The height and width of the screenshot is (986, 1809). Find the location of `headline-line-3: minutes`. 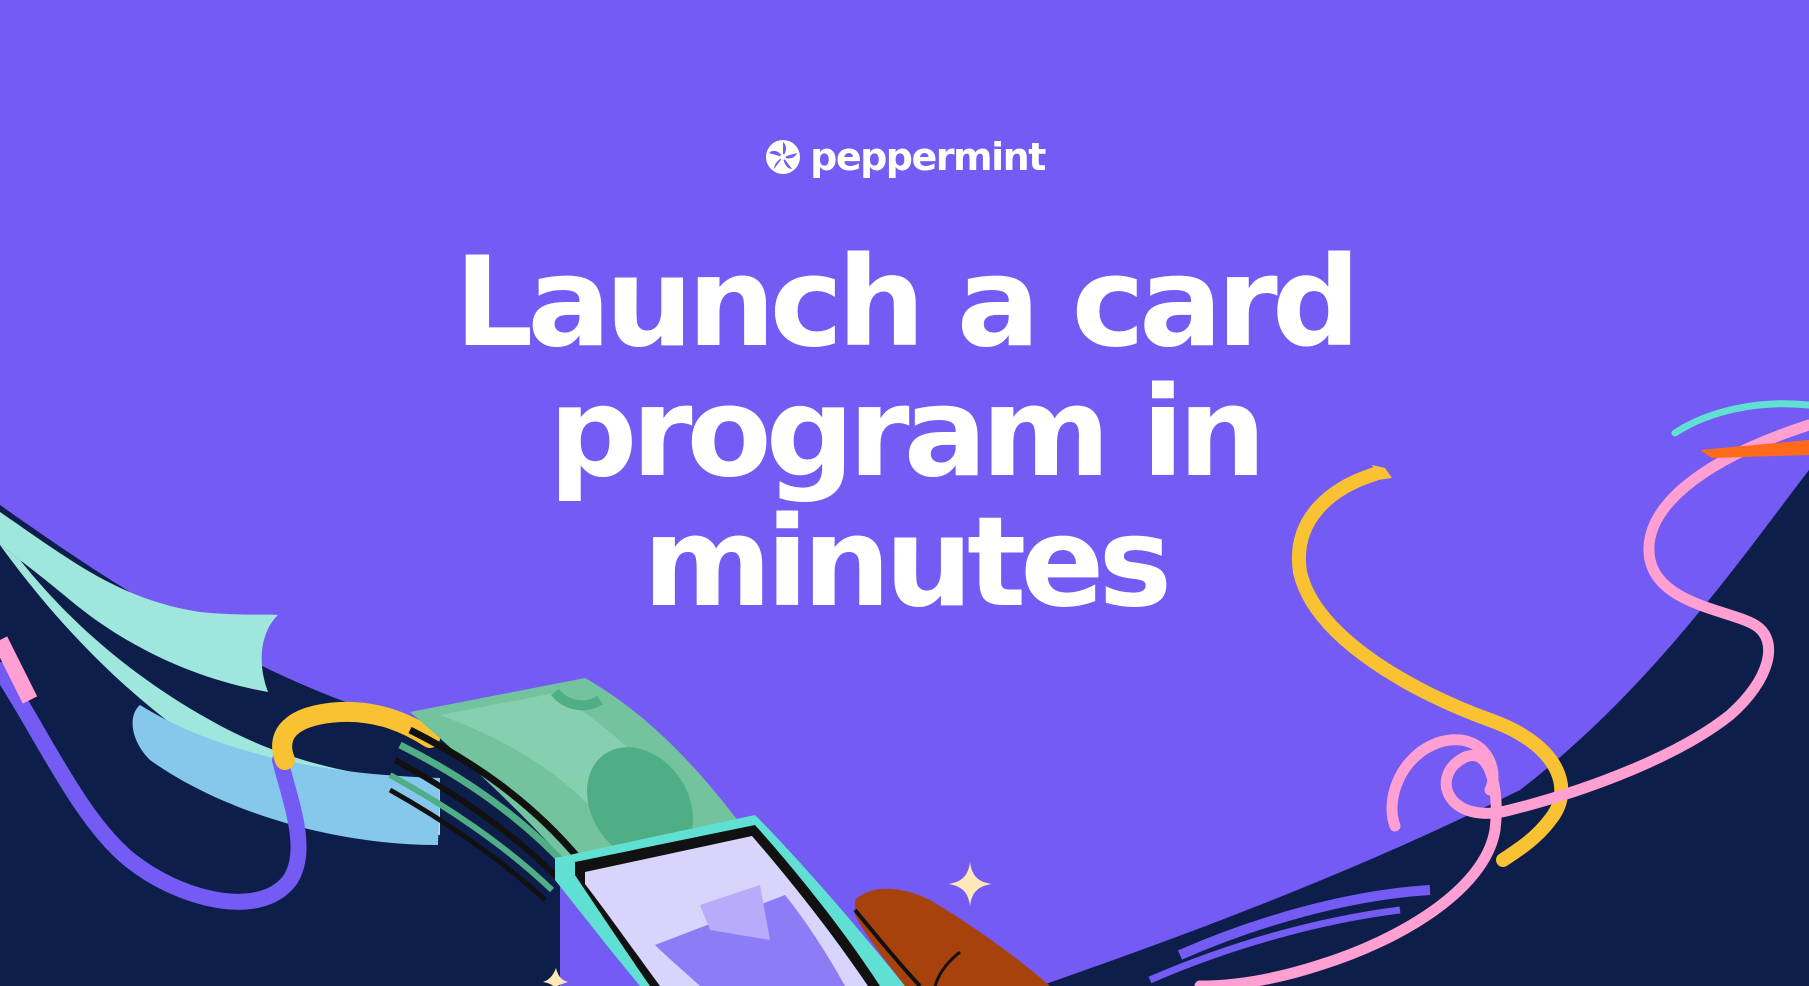

headline-line-3: minutes is located at coordinates (907, 563).